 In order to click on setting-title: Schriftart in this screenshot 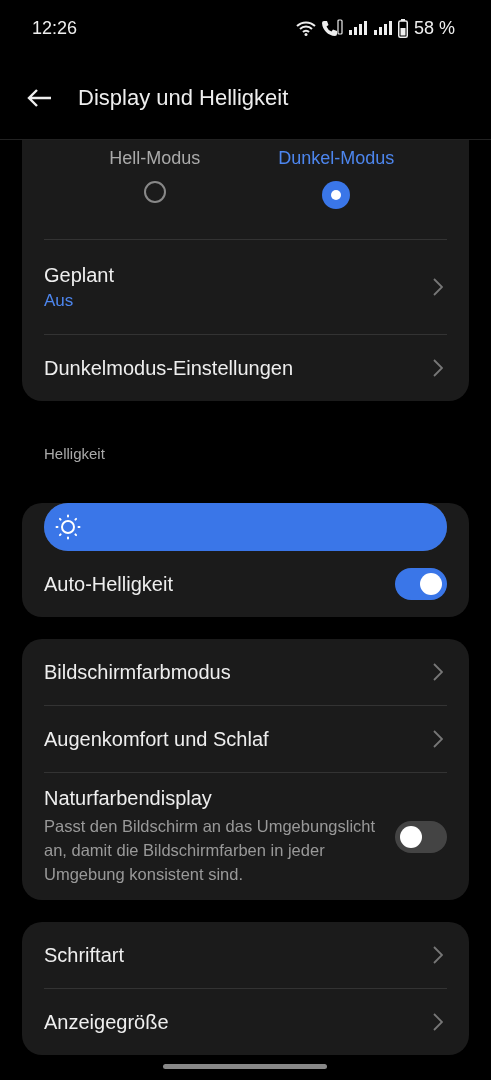, I will do `click(84, 955)`.